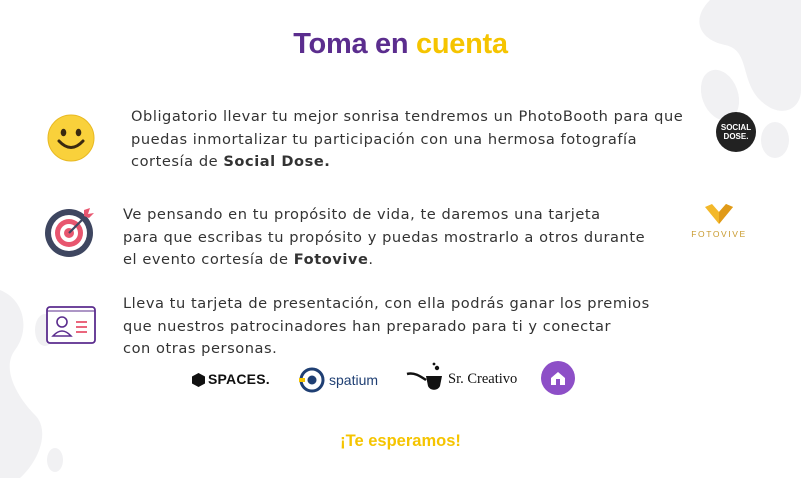 The width and height of the screenshot is (801, 478). Describe the element at coordinates (71, 138) in the screenshot. I see `smiley-icon` at that location.